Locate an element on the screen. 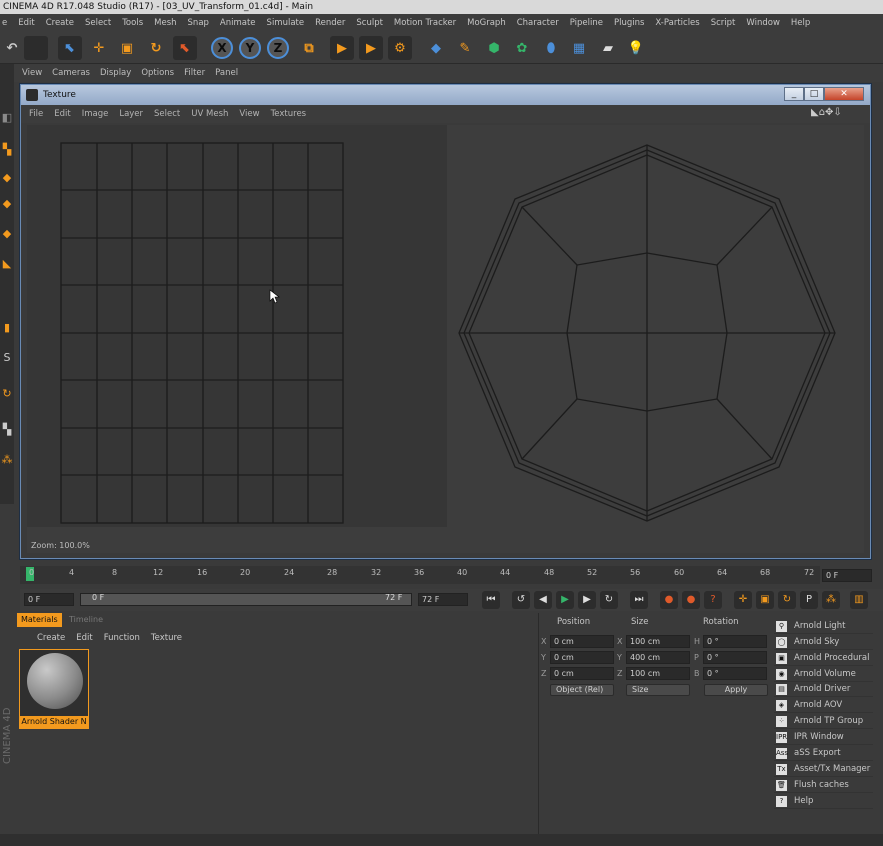 The width and height of the screenshot is (883, 846). menu-item-help: Help is located at coordinates (800, 23).